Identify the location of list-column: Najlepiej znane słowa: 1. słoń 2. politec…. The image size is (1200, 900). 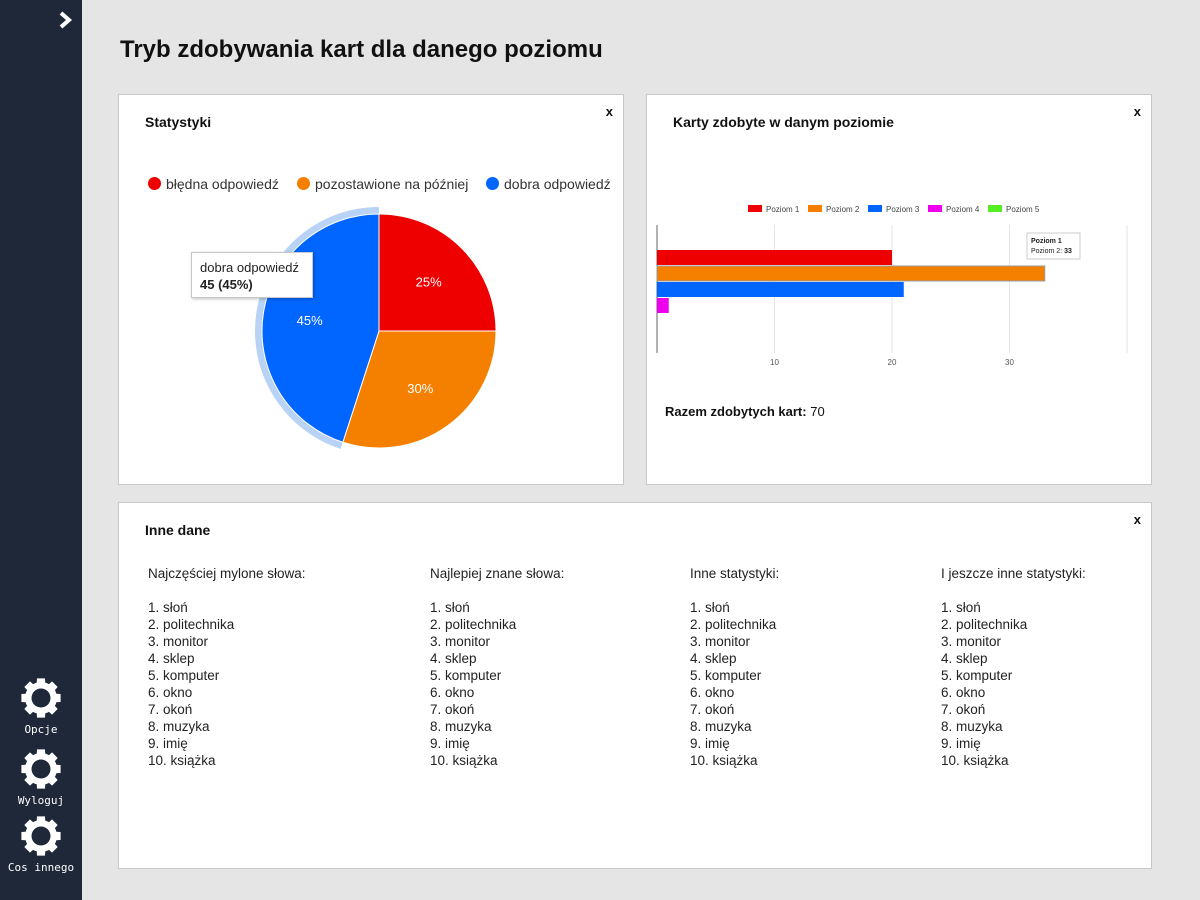
(497, 667).